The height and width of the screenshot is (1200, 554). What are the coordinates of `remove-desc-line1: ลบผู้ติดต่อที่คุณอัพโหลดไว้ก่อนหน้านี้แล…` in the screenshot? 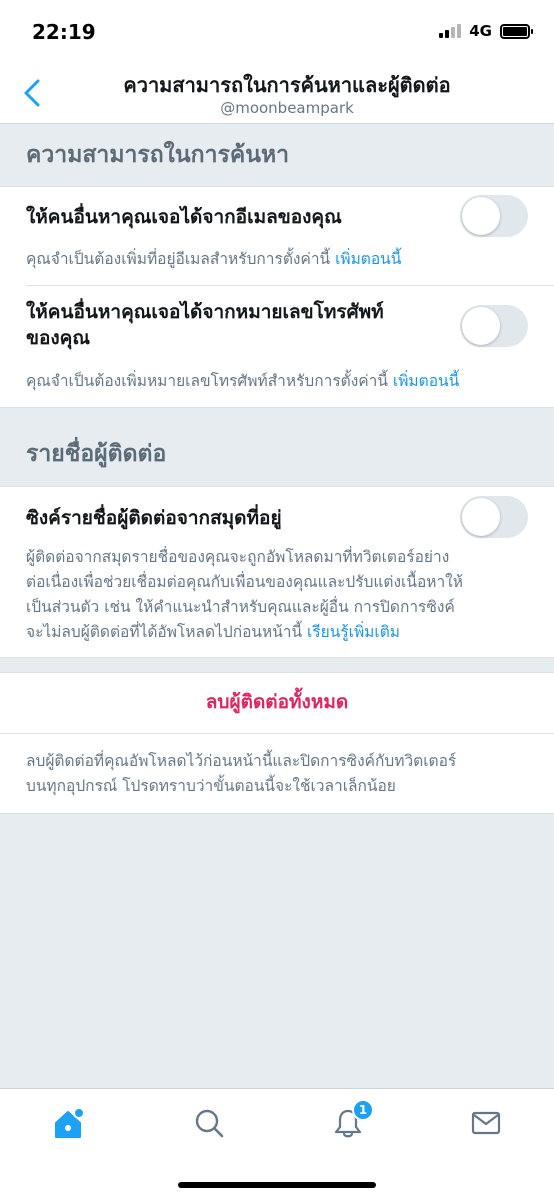 It's located at (241, 761).